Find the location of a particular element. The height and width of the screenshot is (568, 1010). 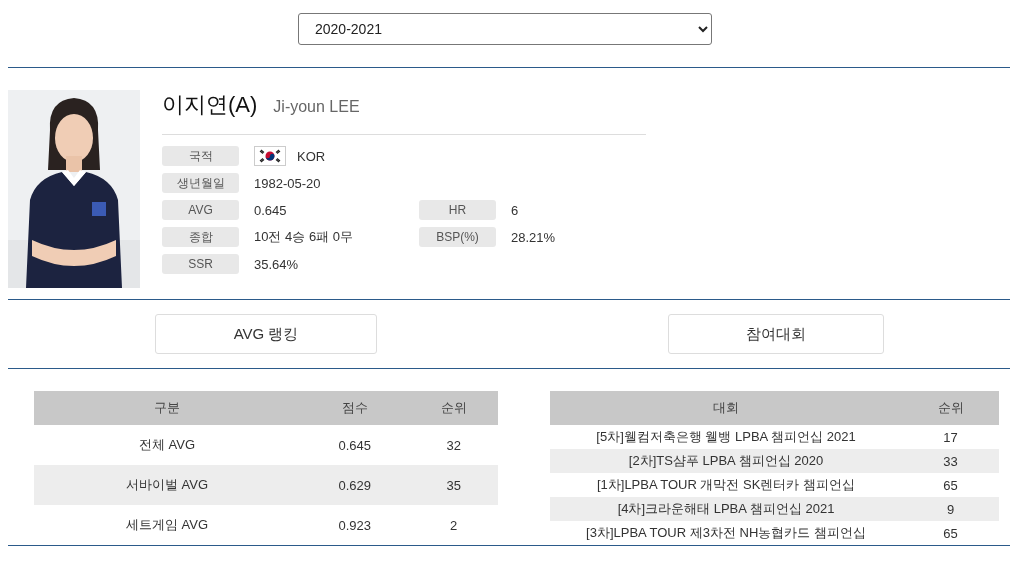

table-cell: 2 is located at coordinates (453, 525).